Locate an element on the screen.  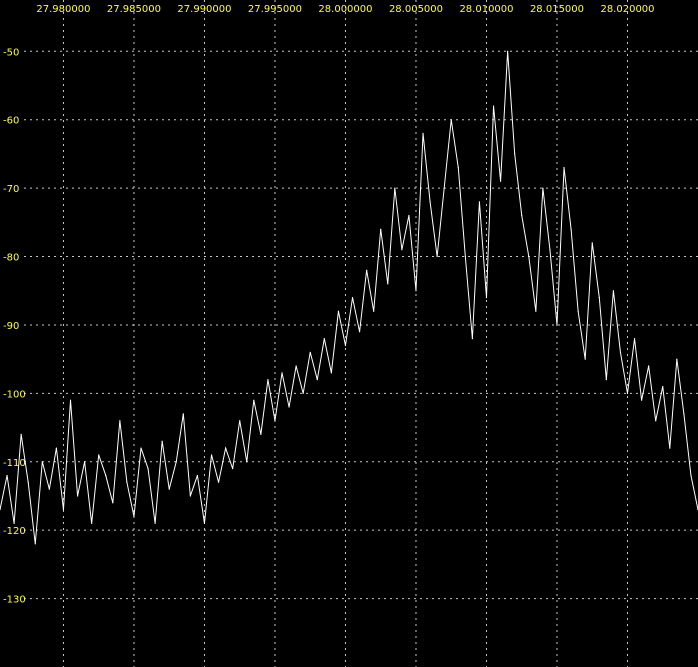
x-tick-label: 27.990000 is located at coordinates (204, 9).